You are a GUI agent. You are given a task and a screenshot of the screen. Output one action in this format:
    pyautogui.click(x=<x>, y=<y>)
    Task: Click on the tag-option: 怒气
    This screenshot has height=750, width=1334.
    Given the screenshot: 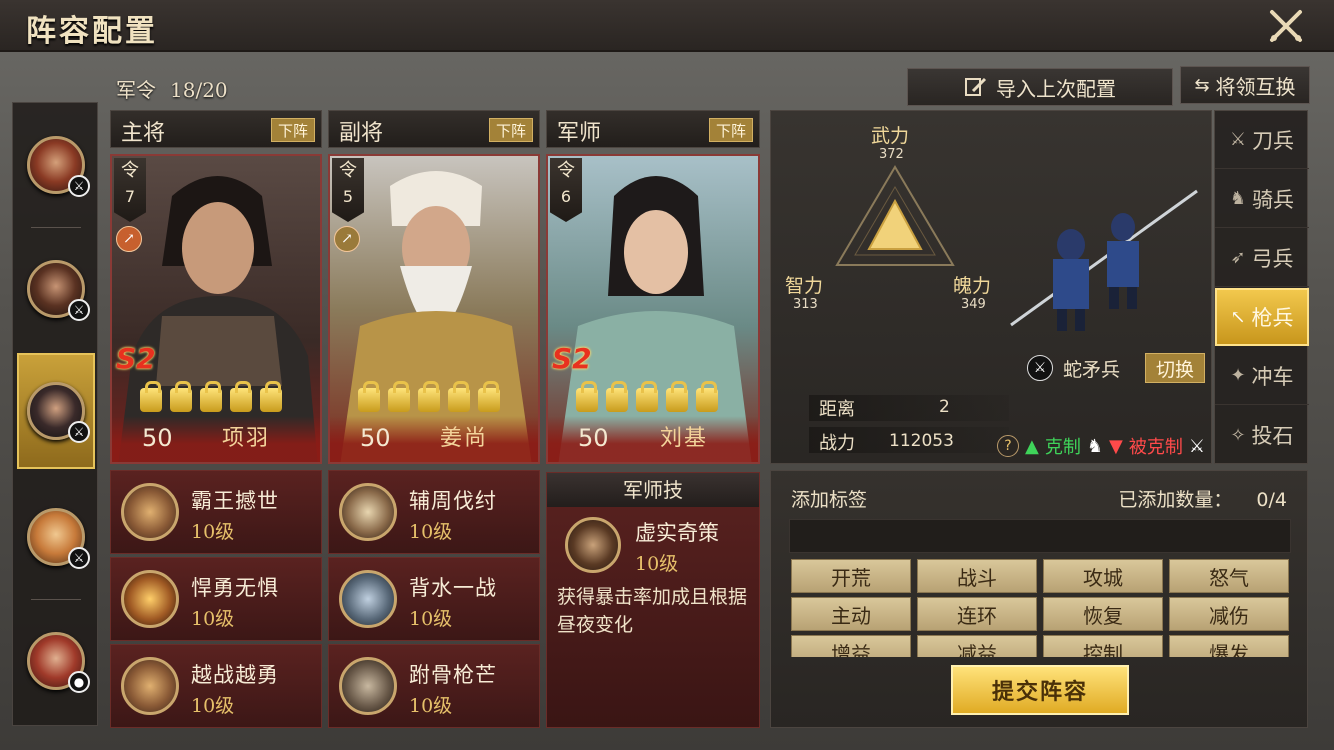 What is the action you would take?
    pyautogui.click(x=1229, y=576)
    